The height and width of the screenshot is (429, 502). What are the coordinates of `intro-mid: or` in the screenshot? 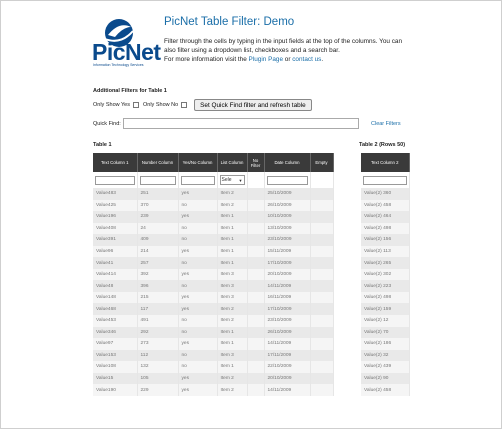 It's located at (288, 59).